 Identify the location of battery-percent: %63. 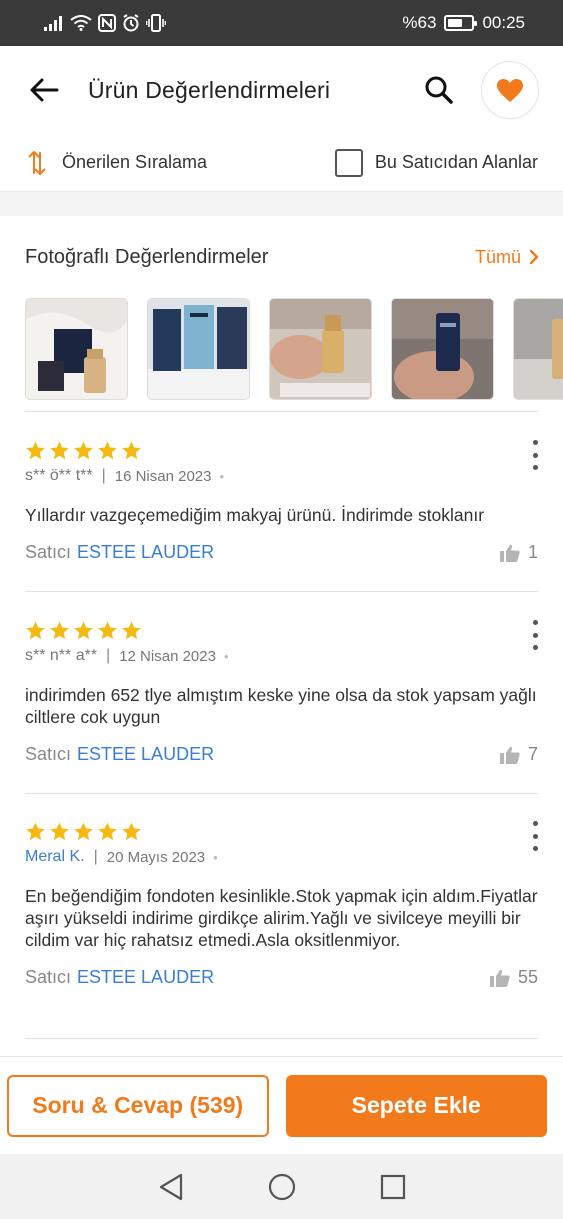
(419, 22).